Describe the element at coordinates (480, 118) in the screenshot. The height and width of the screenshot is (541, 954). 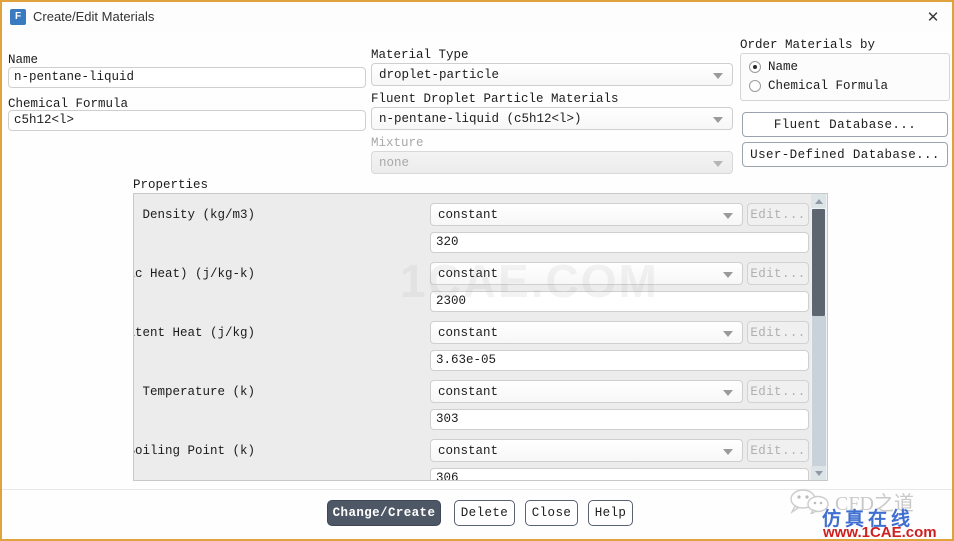
I see `fluent-materials-value: n-pentane-liquid (c5h12<l>)` at that location.